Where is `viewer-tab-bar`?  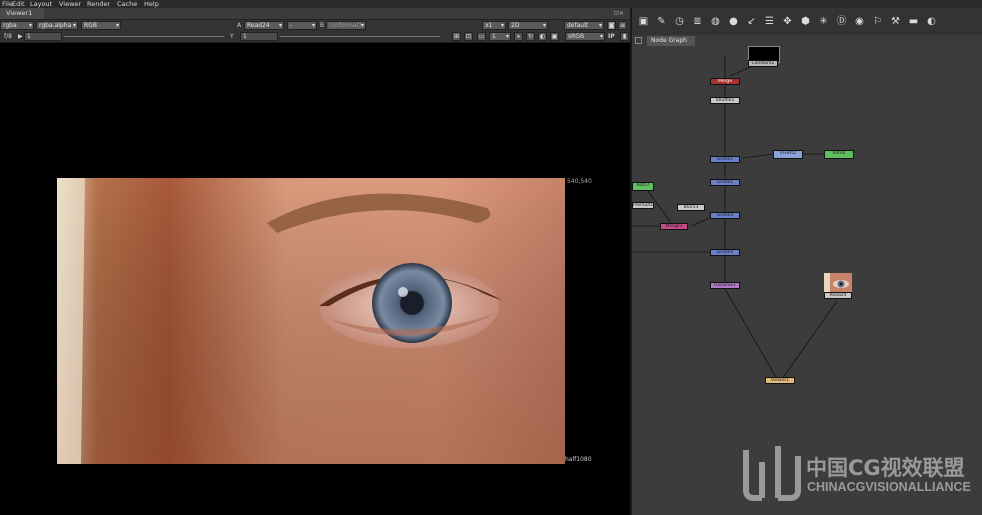 viewer-tab-bar is located at coordinates (315, 14).